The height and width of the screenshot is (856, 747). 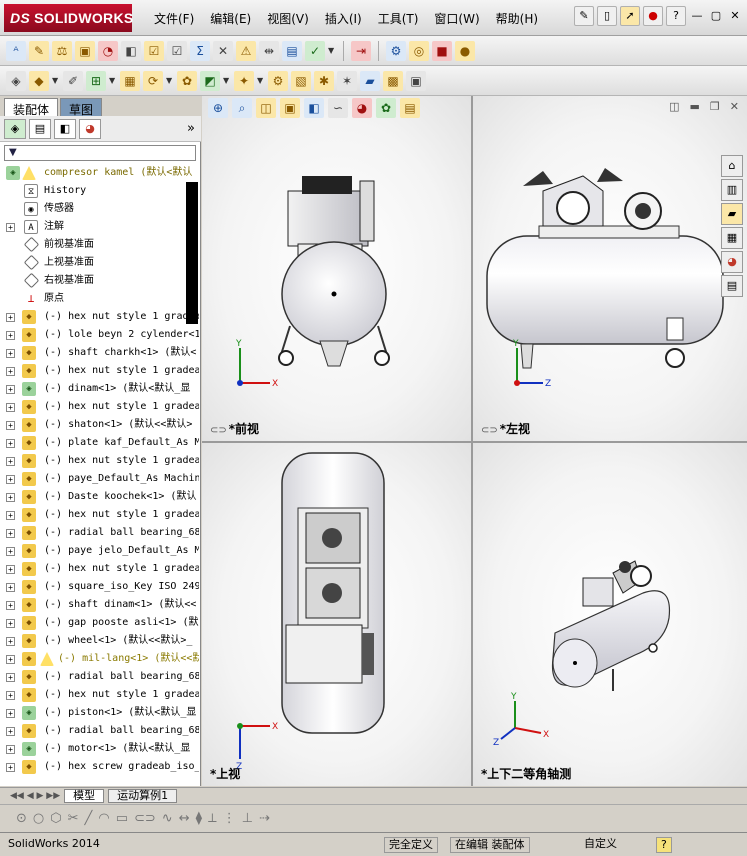 What do you see at coordinates (99, 605) in the screenshot?
I see `tree-item: + ◆ (-) shaft dinam<1> (默认<<` at bounding box center [99, 605].